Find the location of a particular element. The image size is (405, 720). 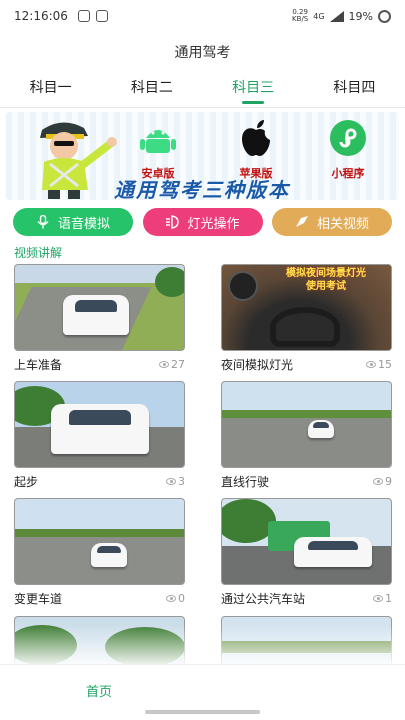

video-title: 上车准备 is located at coordinates (38, 365).